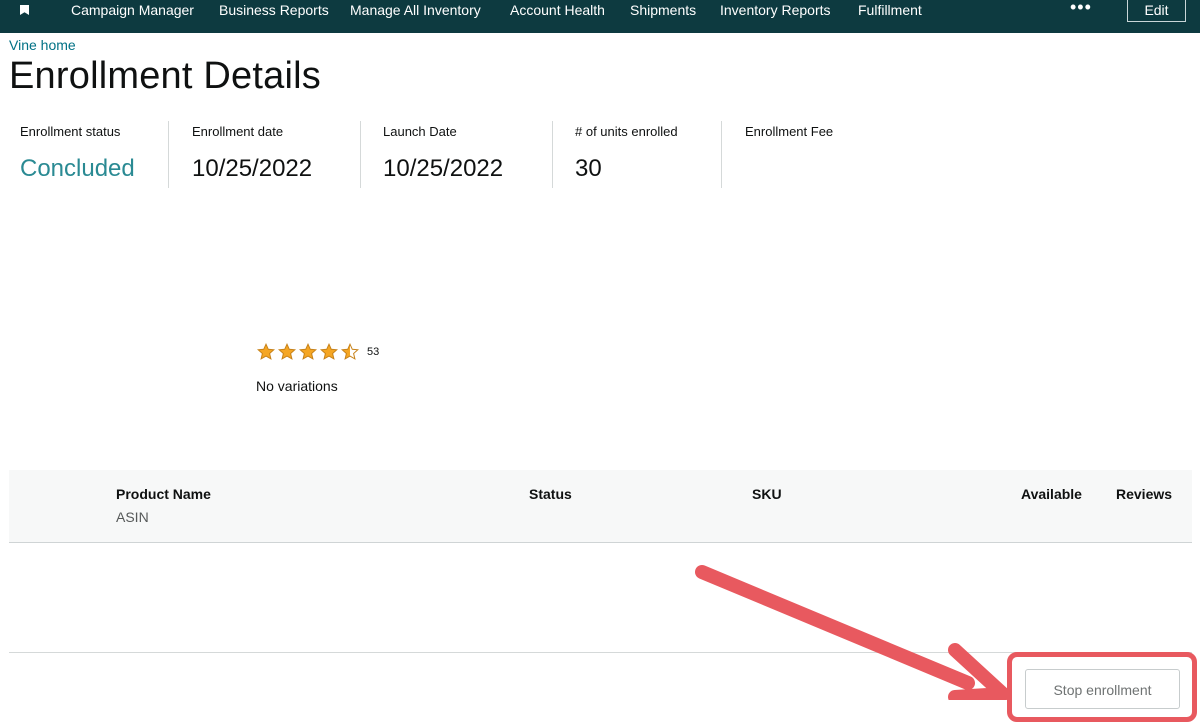 This screenshot has height=722, width=1200. Describe the element at coordinates (1102, 687) in the screenshot. I see `annotation-highlight-box` at that location.